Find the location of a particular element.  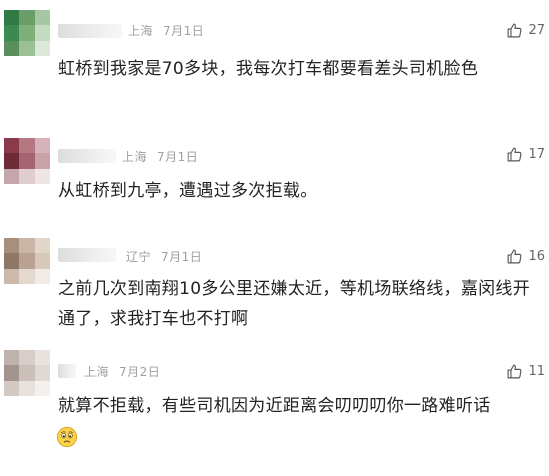

comment-date: 7月2日 is located at coordinates (140, 372).